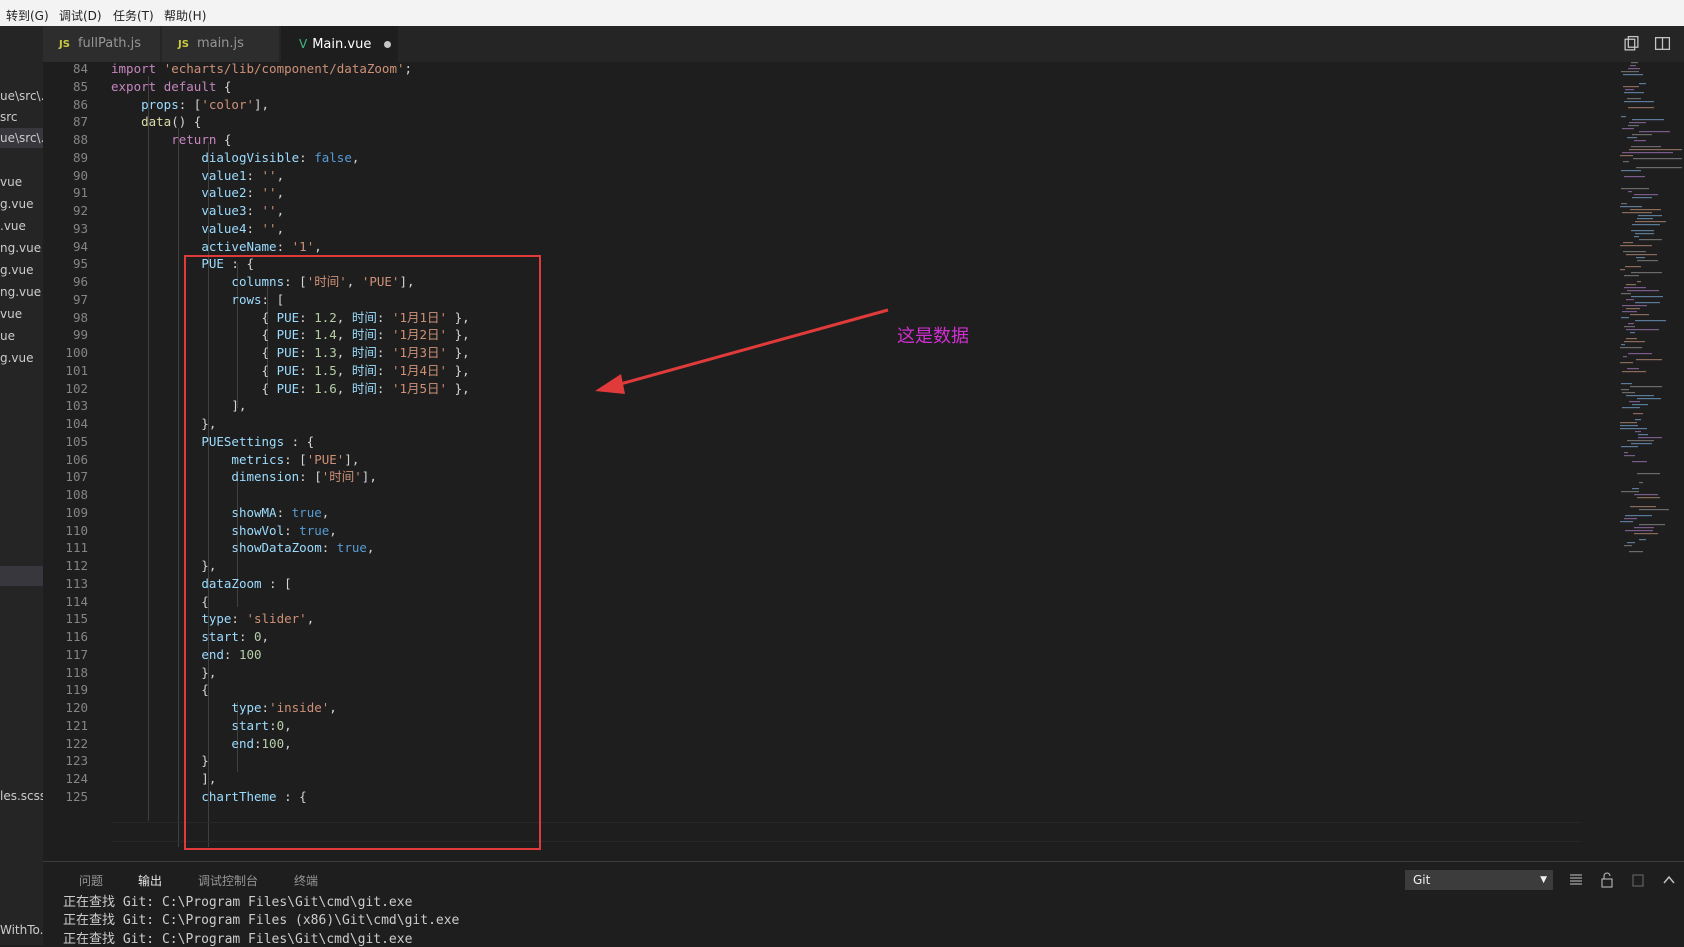 This screenshot has height=947, width=1684. I want to click on code-line: 90 value1: '',, so click(813, 175).